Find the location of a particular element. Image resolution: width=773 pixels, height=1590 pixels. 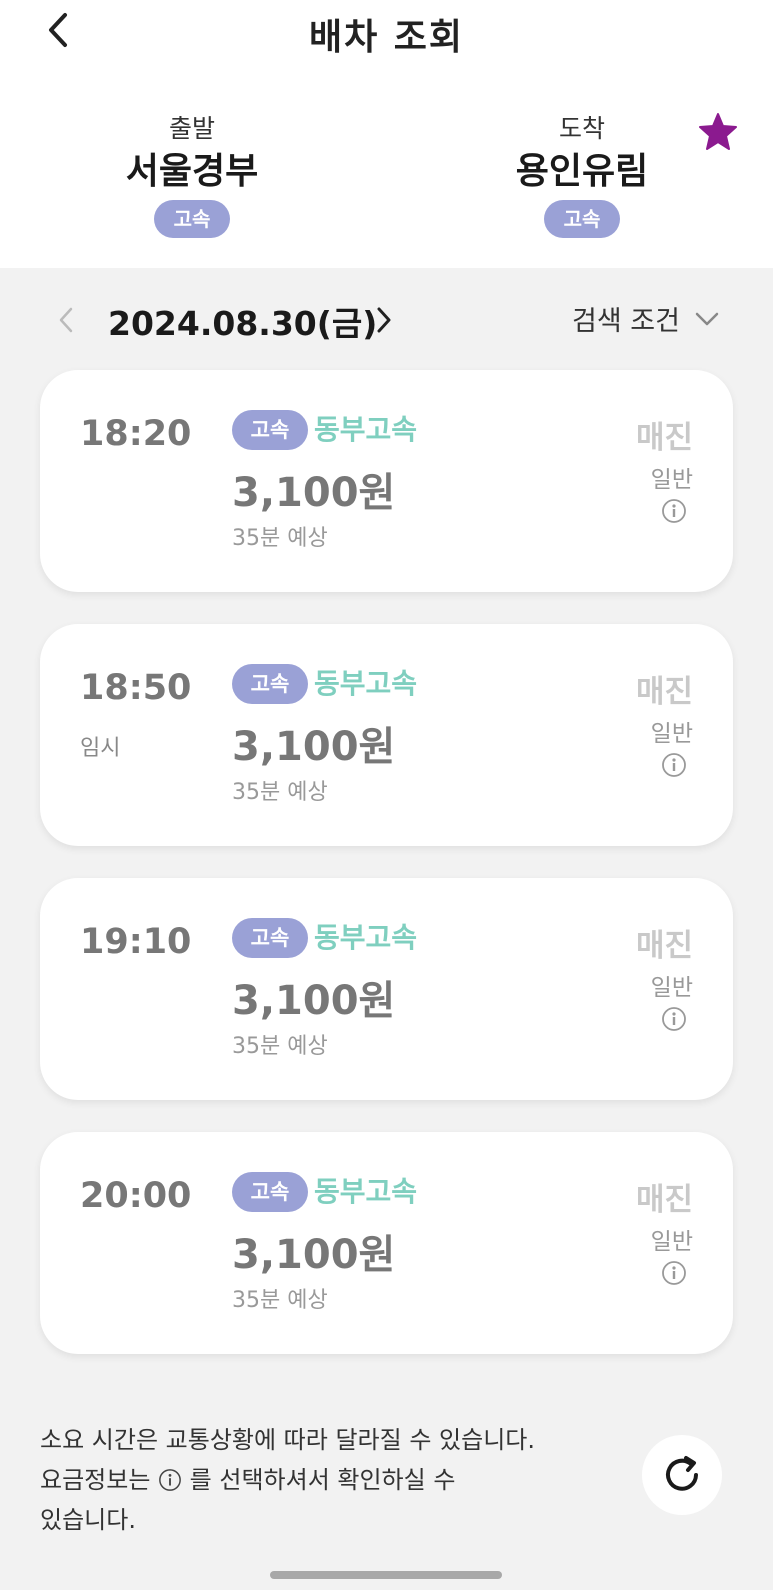

schedule-card: 19:10 고속 동부고속 3,100원 35분 예상 매진 일반 is located at coordinates (386, 989).